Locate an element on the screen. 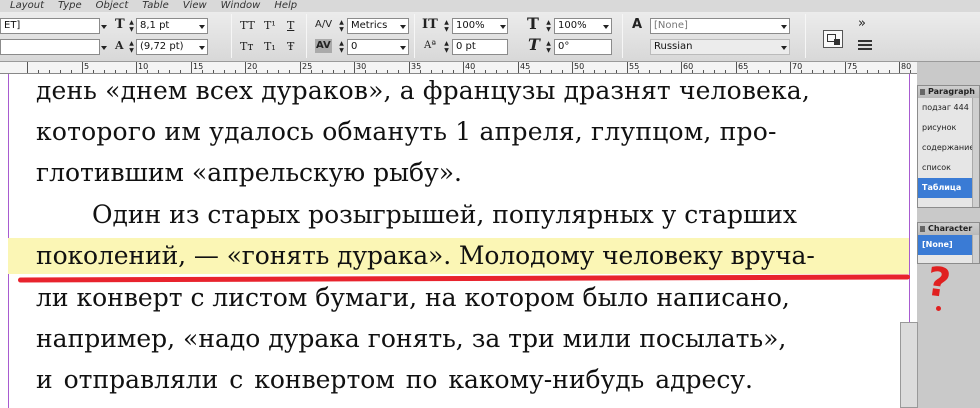  leading-dropdown-icon is located at coordinates (202, 48).